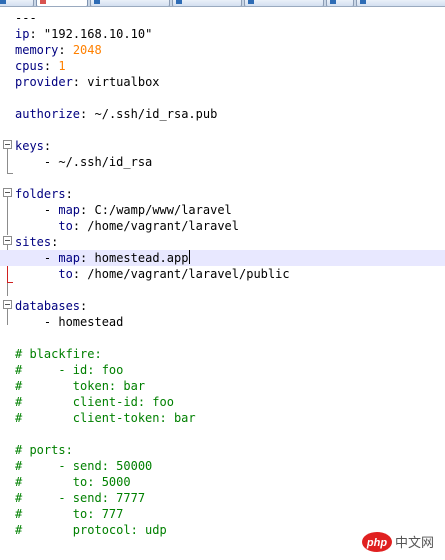 The width and height of the screenshot is (445, 560). What do you see at coordinates (222, 322) in the screenshot?
I see `code-line: - homestead` at bounding box center [222, 322].